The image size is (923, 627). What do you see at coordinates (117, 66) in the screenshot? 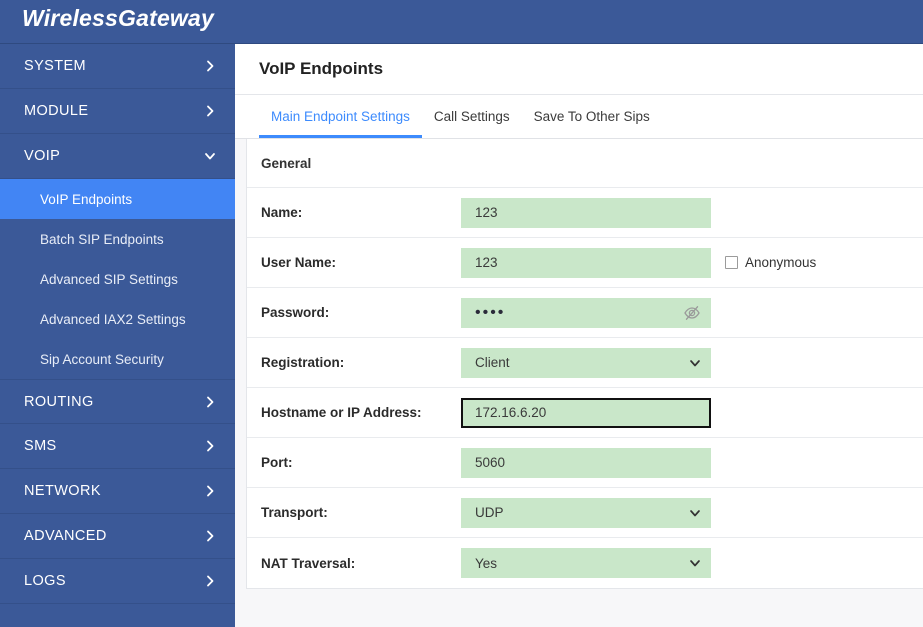
I see `sidebar-item-system: SYSTEM` at bounding box center [117, 66].